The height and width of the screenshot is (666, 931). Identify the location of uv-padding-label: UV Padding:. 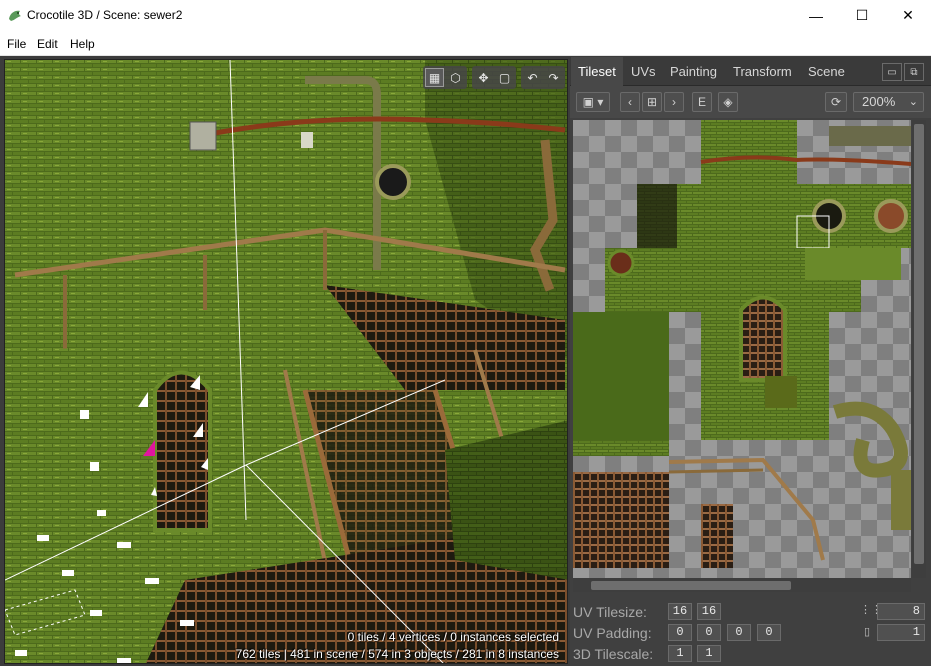
(612, 633).